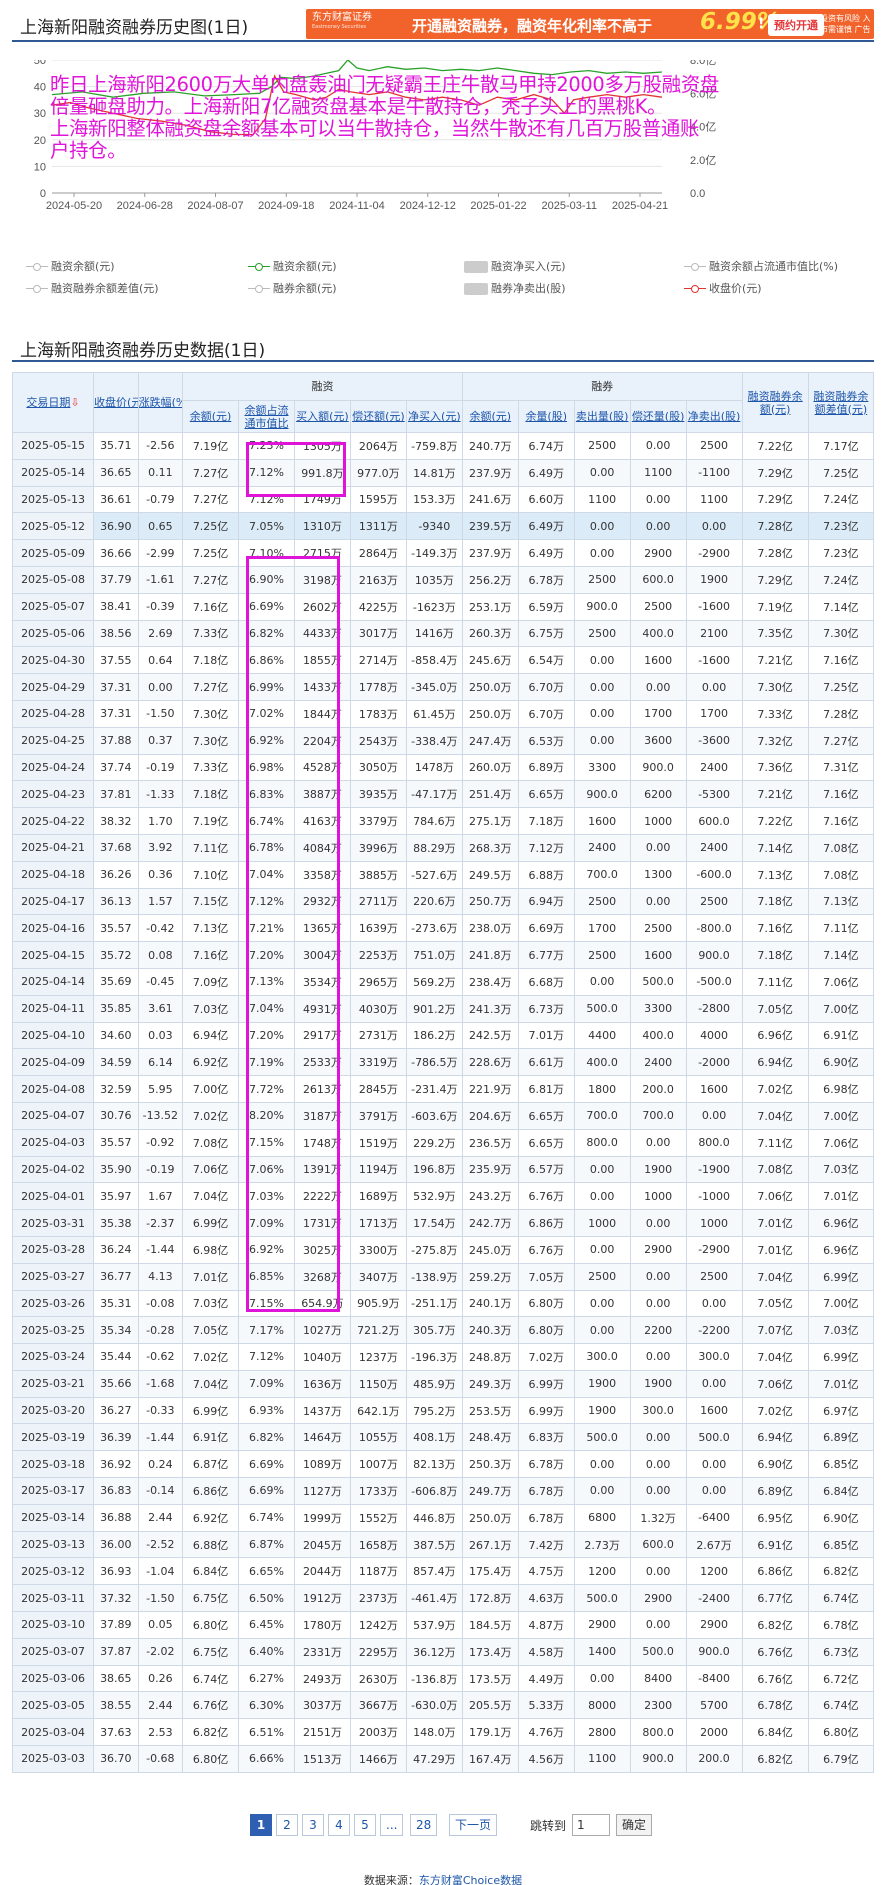 This screenshot has width=886, height=1885. Describe the element at coordinates (378, 713) in the screenshot. I see `cell-rz-repay: 1783万` at that location.